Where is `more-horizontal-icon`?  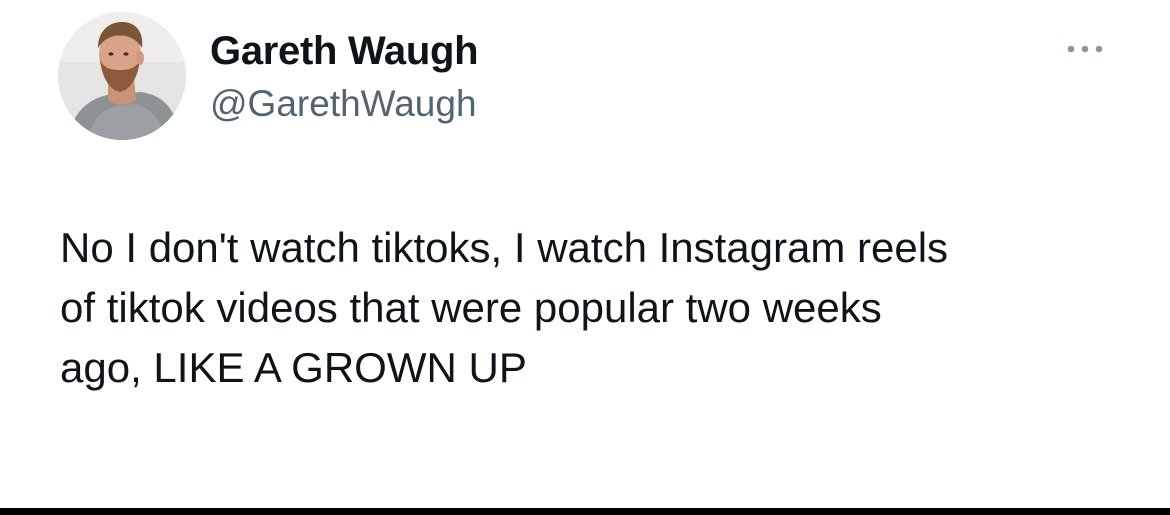
more-horizontal-icon is located at coordinates (1085, 49).